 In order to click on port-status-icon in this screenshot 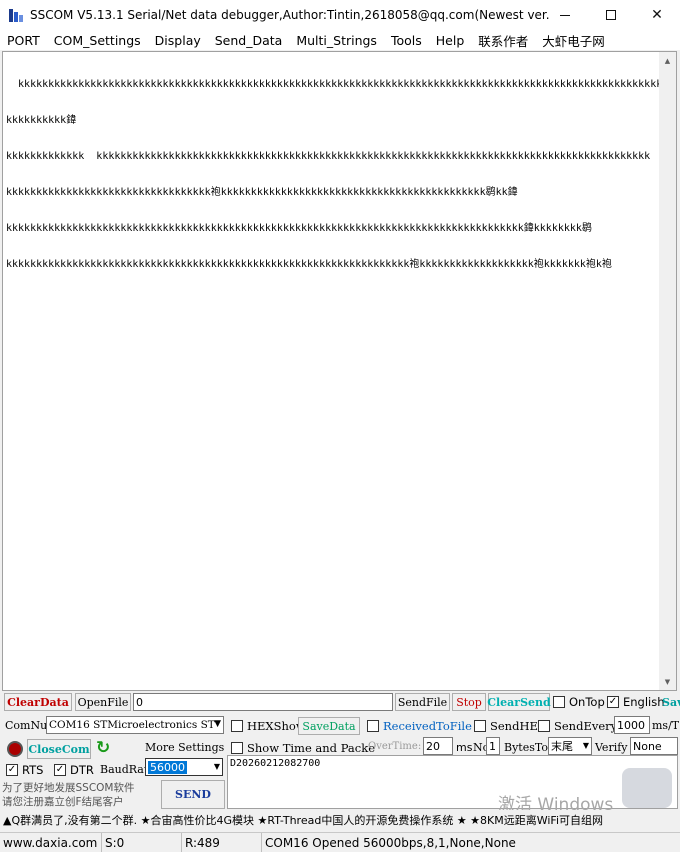, I will do `click(15, 749)`.